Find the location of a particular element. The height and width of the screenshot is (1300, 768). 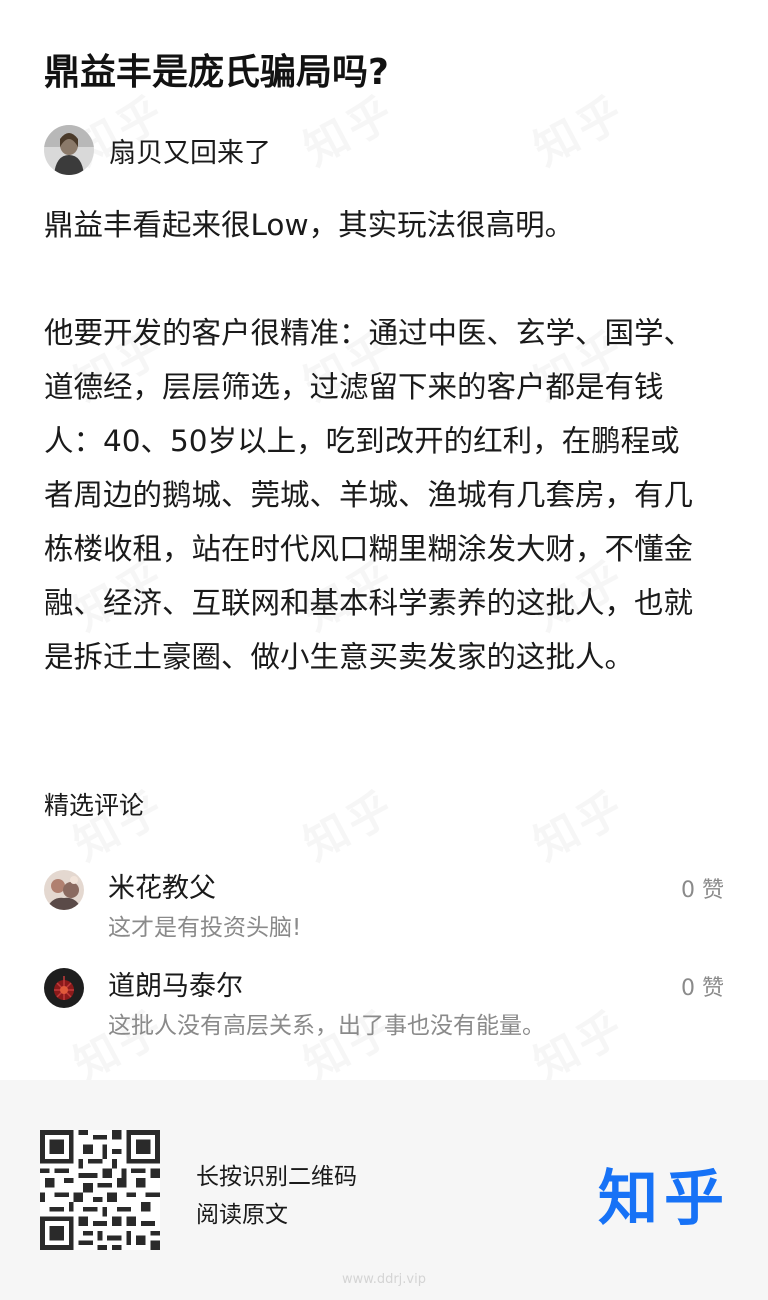

comment-item: 道朗马泰尔 这批人没有高层关系，出了事也没有能量。 0 赞 is located at coordinates (384, 1004).